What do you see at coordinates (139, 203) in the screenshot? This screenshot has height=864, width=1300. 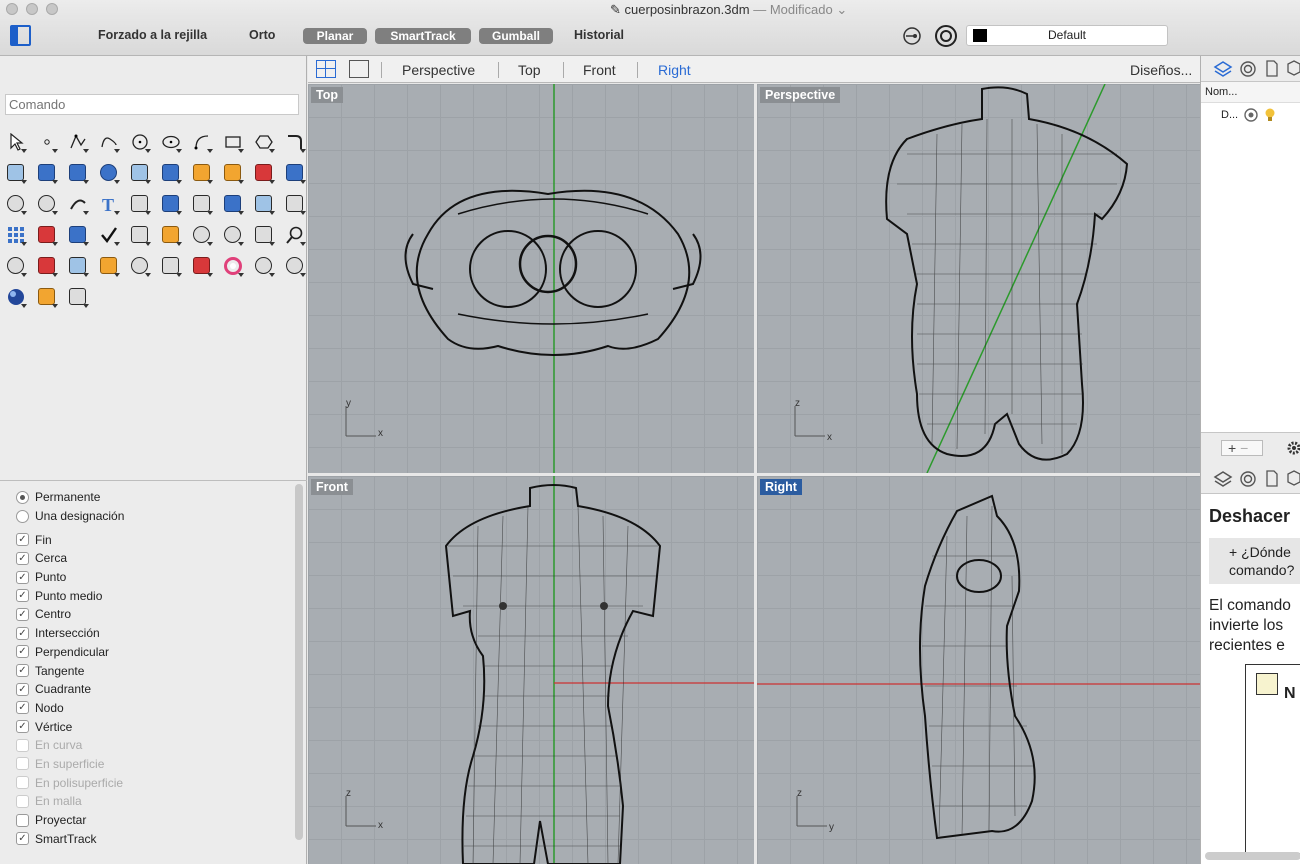 I see `dimension-icon` at bounding box center [139, 203].